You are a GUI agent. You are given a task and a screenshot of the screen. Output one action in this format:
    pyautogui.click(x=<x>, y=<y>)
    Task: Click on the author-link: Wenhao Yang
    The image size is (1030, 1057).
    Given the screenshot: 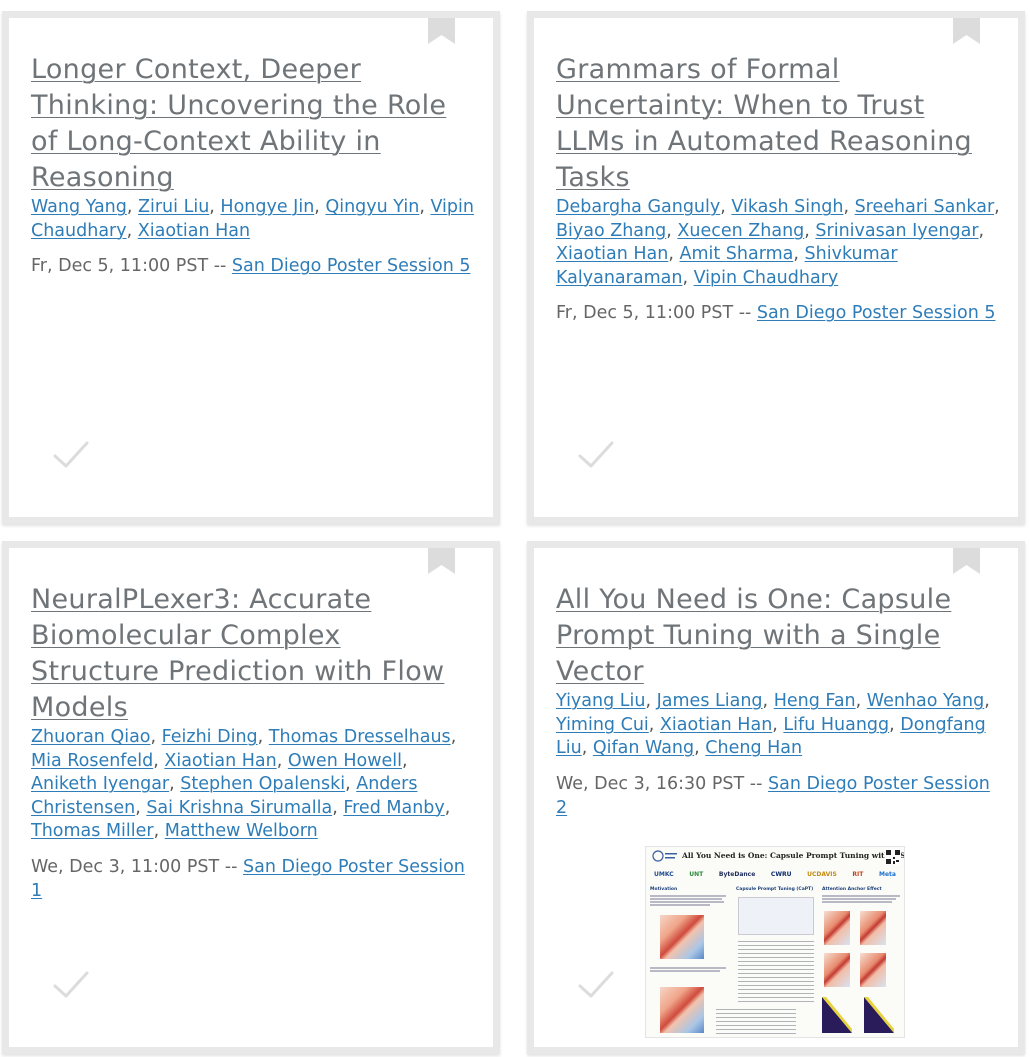 What is the action you would take?
    pyautogui.click(x=925, y=701)
    